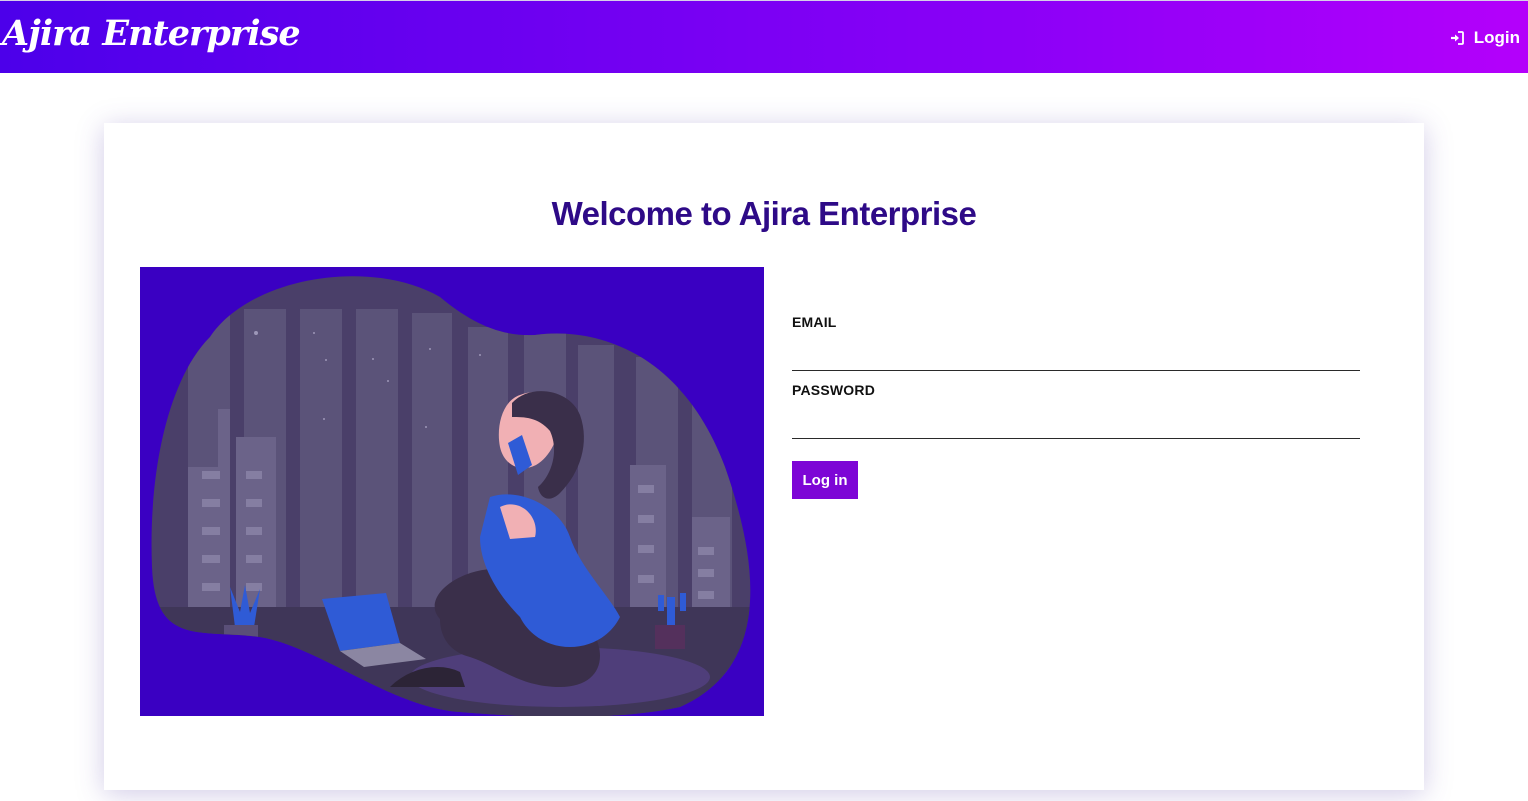  What do you see at coordinates (834, 390) in the screenshot?
I see `password-label: PASSWORD` at bounding box center [834, 390].